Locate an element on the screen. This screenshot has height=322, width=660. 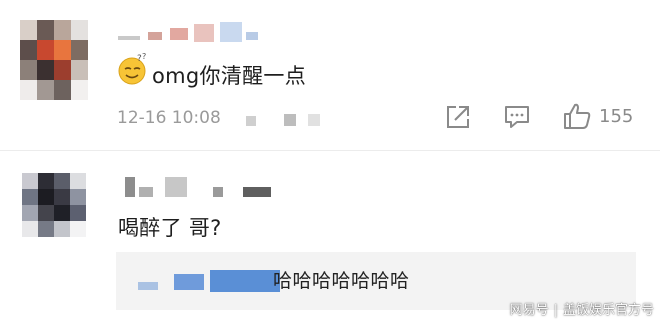
reply-username-redacted is located at coordinates (209, 280).